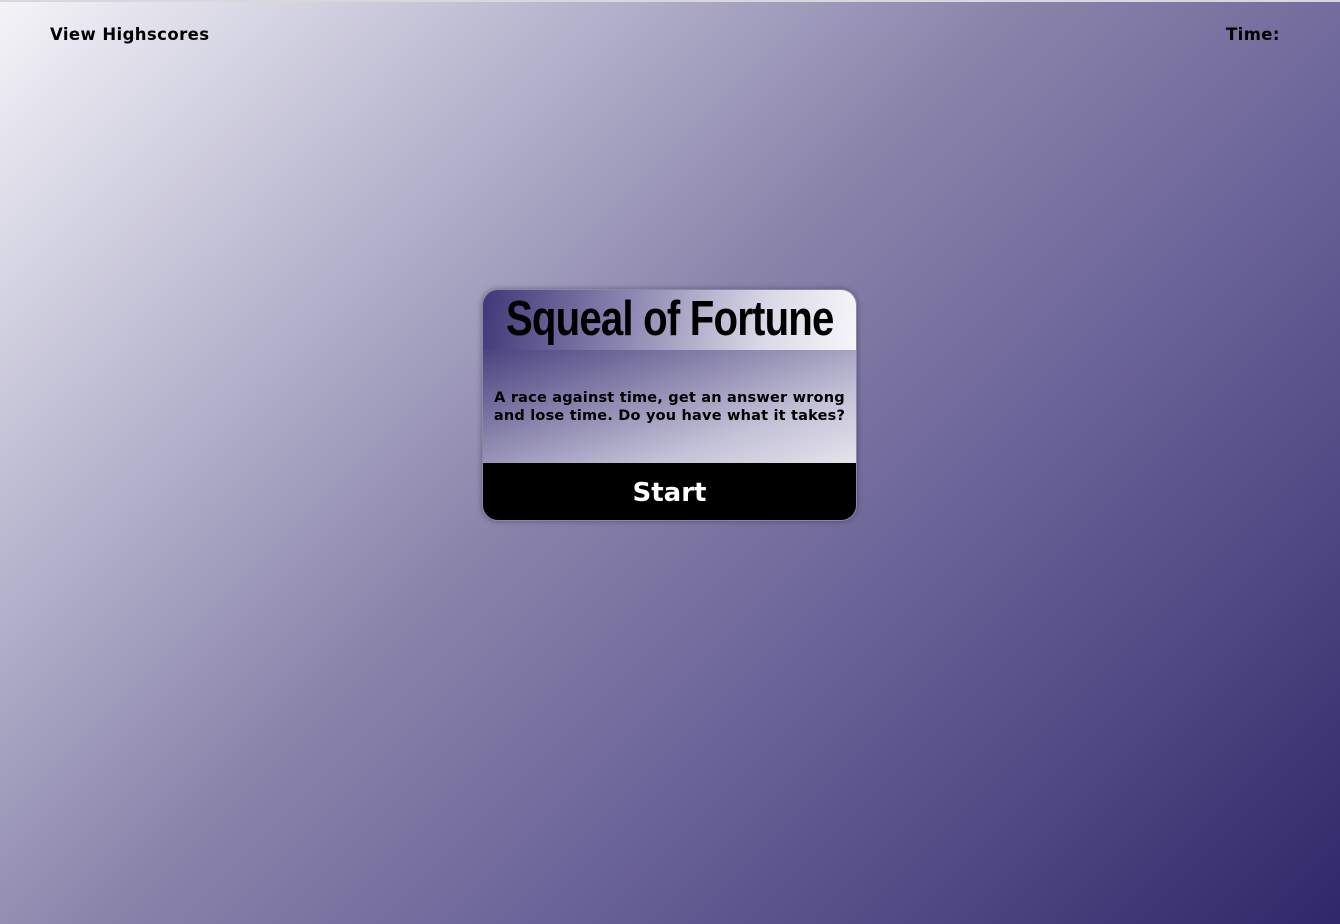 Image resolution: width=1340 pixels, height=924 pixels. What do you see at coordinates (669, 491) in the screenshot?
I see `start-button: Start` at bounding box center [669, 491].